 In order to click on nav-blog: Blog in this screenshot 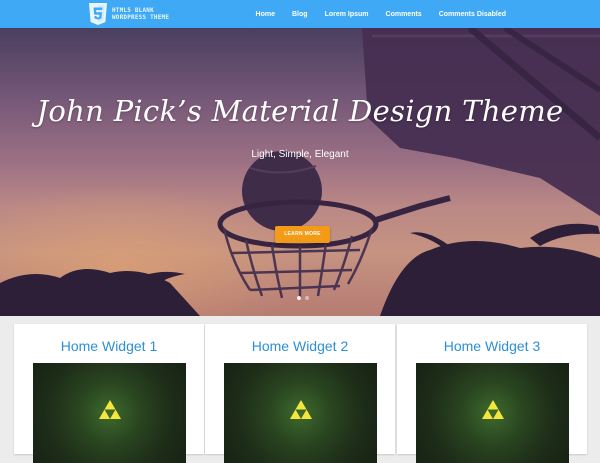, I will do `click(300, 14)`.